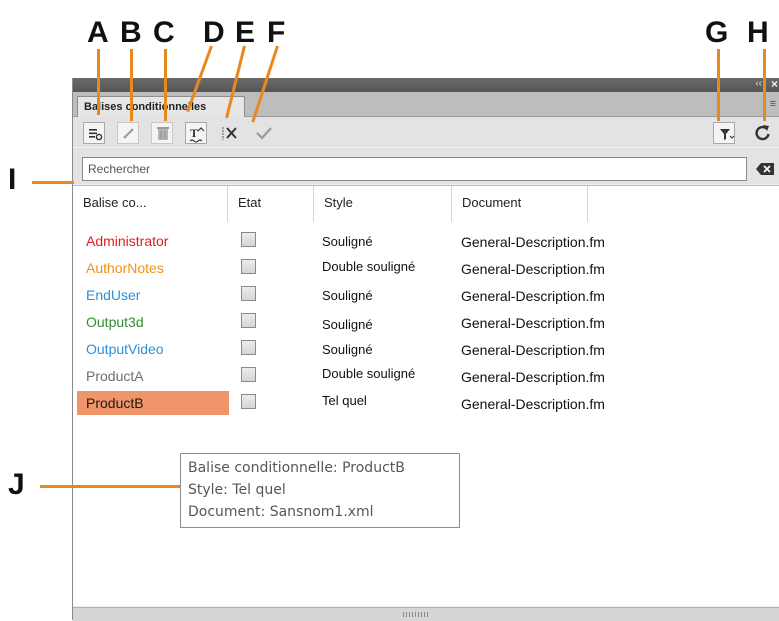 The image size is (779, 621). I want to click on scrollbar-grip, so click(416, 614).